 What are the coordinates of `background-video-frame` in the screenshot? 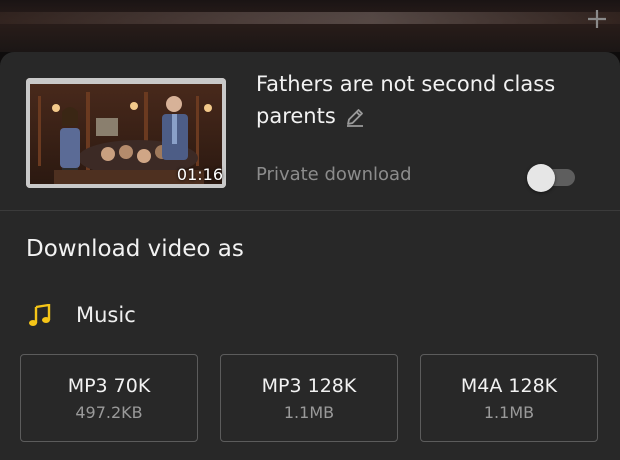 It's located at (310, 18).